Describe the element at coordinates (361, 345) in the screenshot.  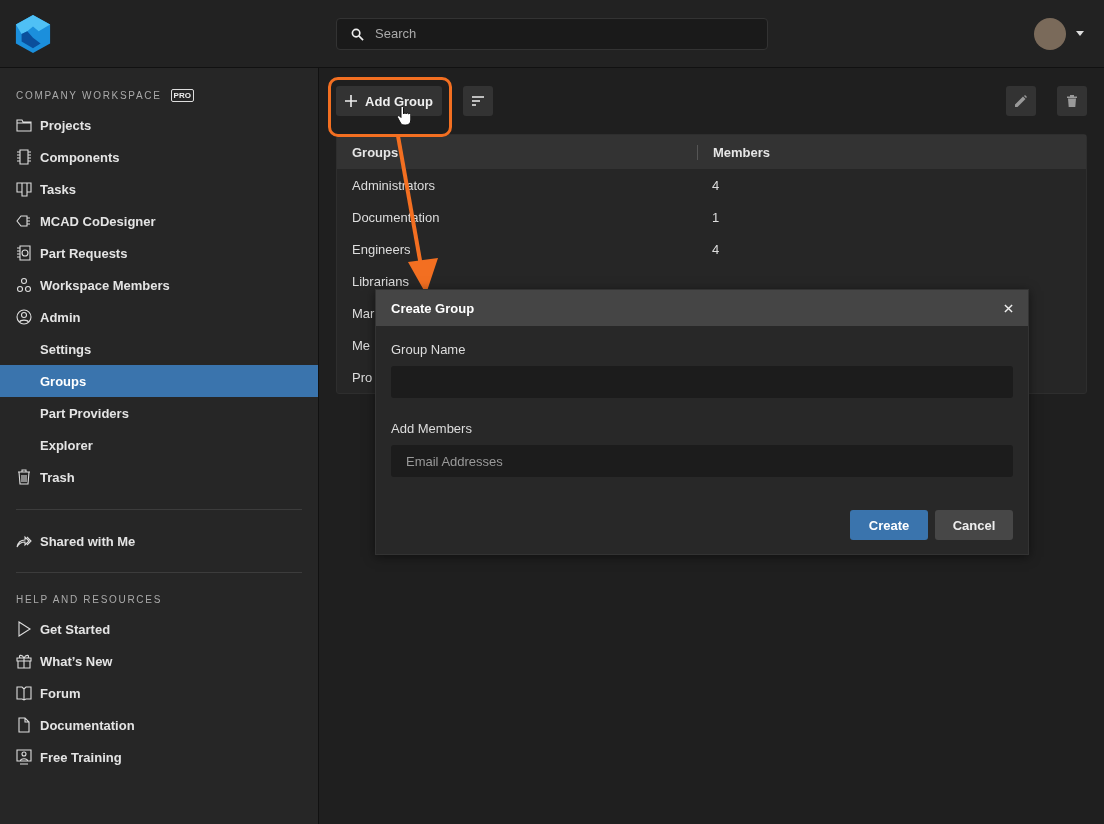
I see `table-cell: Me` at that location.